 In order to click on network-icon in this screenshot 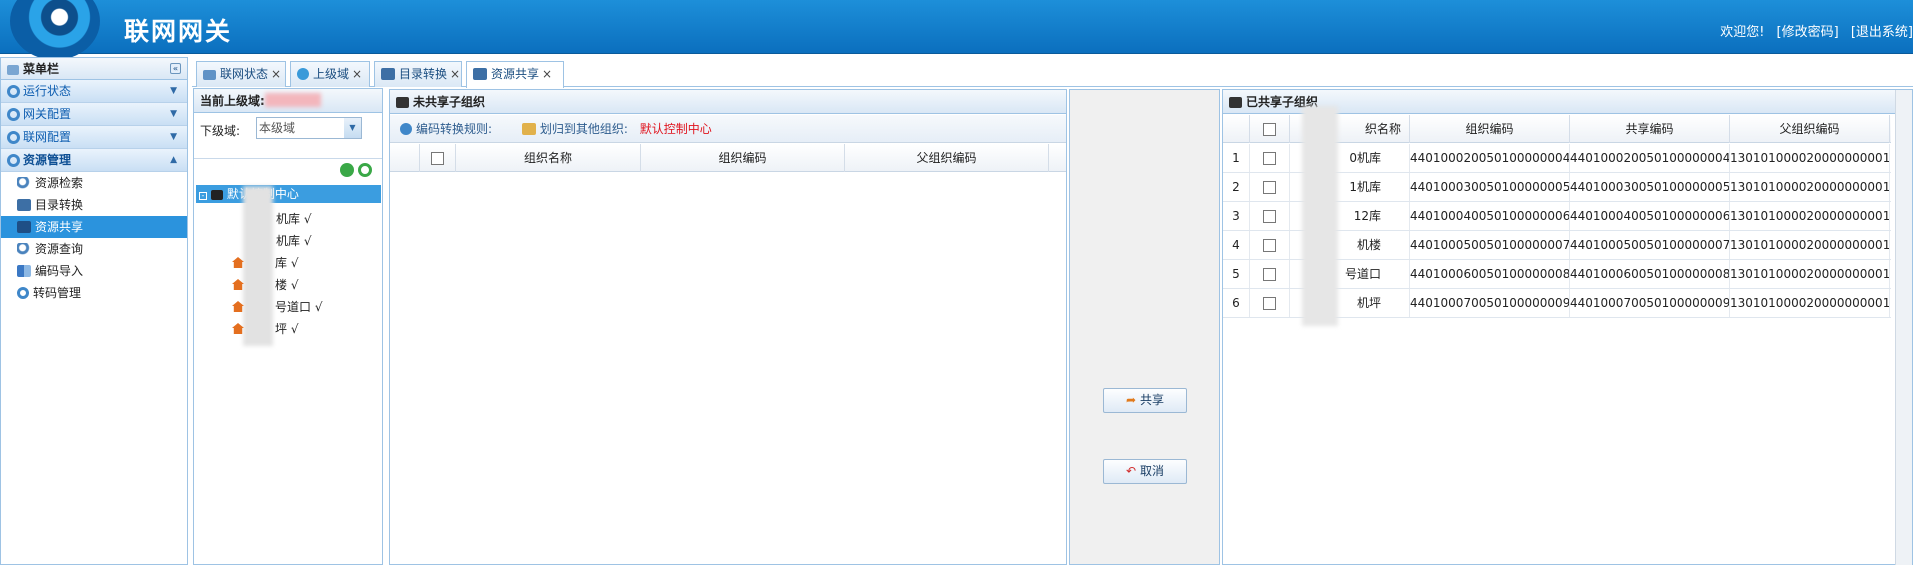, I will do `click(209, 75)`.